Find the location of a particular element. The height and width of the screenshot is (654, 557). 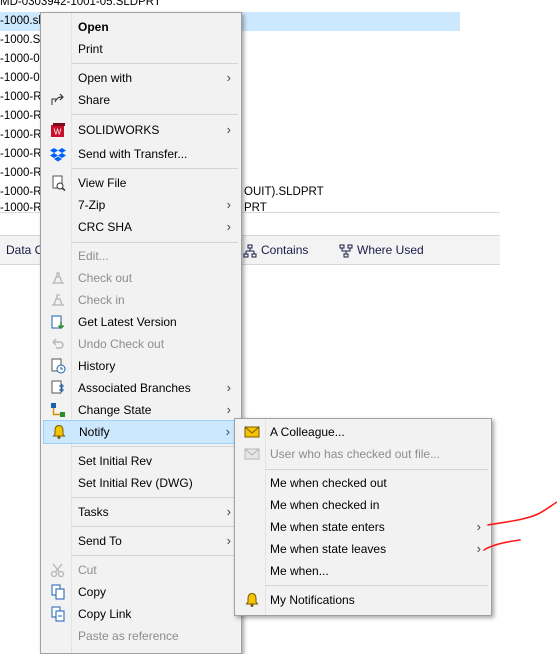

menu-item-me-state-leaves: Me when state leaves › is located at coordinates (363, 549).